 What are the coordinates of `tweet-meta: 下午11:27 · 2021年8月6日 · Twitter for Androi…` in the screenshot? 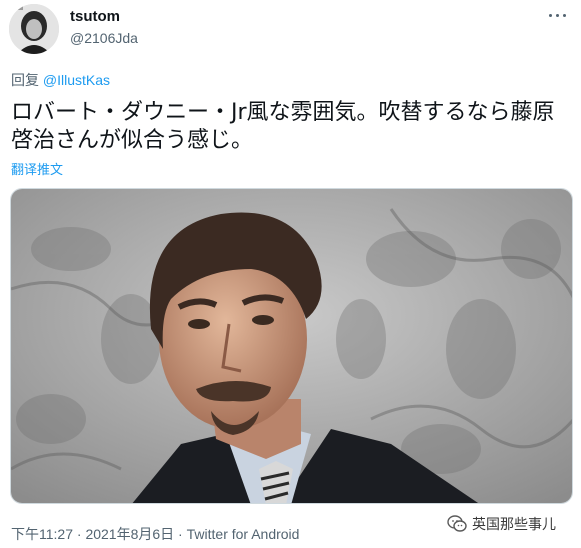 It's located at (155, 534).